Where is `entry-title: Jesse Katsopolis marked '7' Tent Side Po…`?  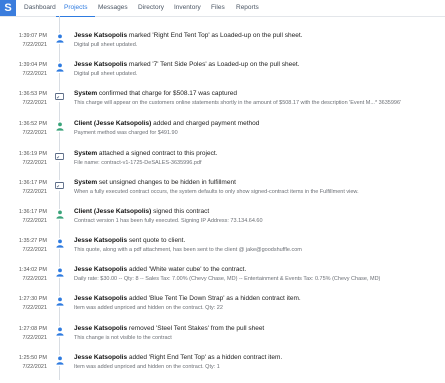
entry-title: Jesse Katsopolis marked '7' Tent Side Po… is located at coordinates (258, 64).